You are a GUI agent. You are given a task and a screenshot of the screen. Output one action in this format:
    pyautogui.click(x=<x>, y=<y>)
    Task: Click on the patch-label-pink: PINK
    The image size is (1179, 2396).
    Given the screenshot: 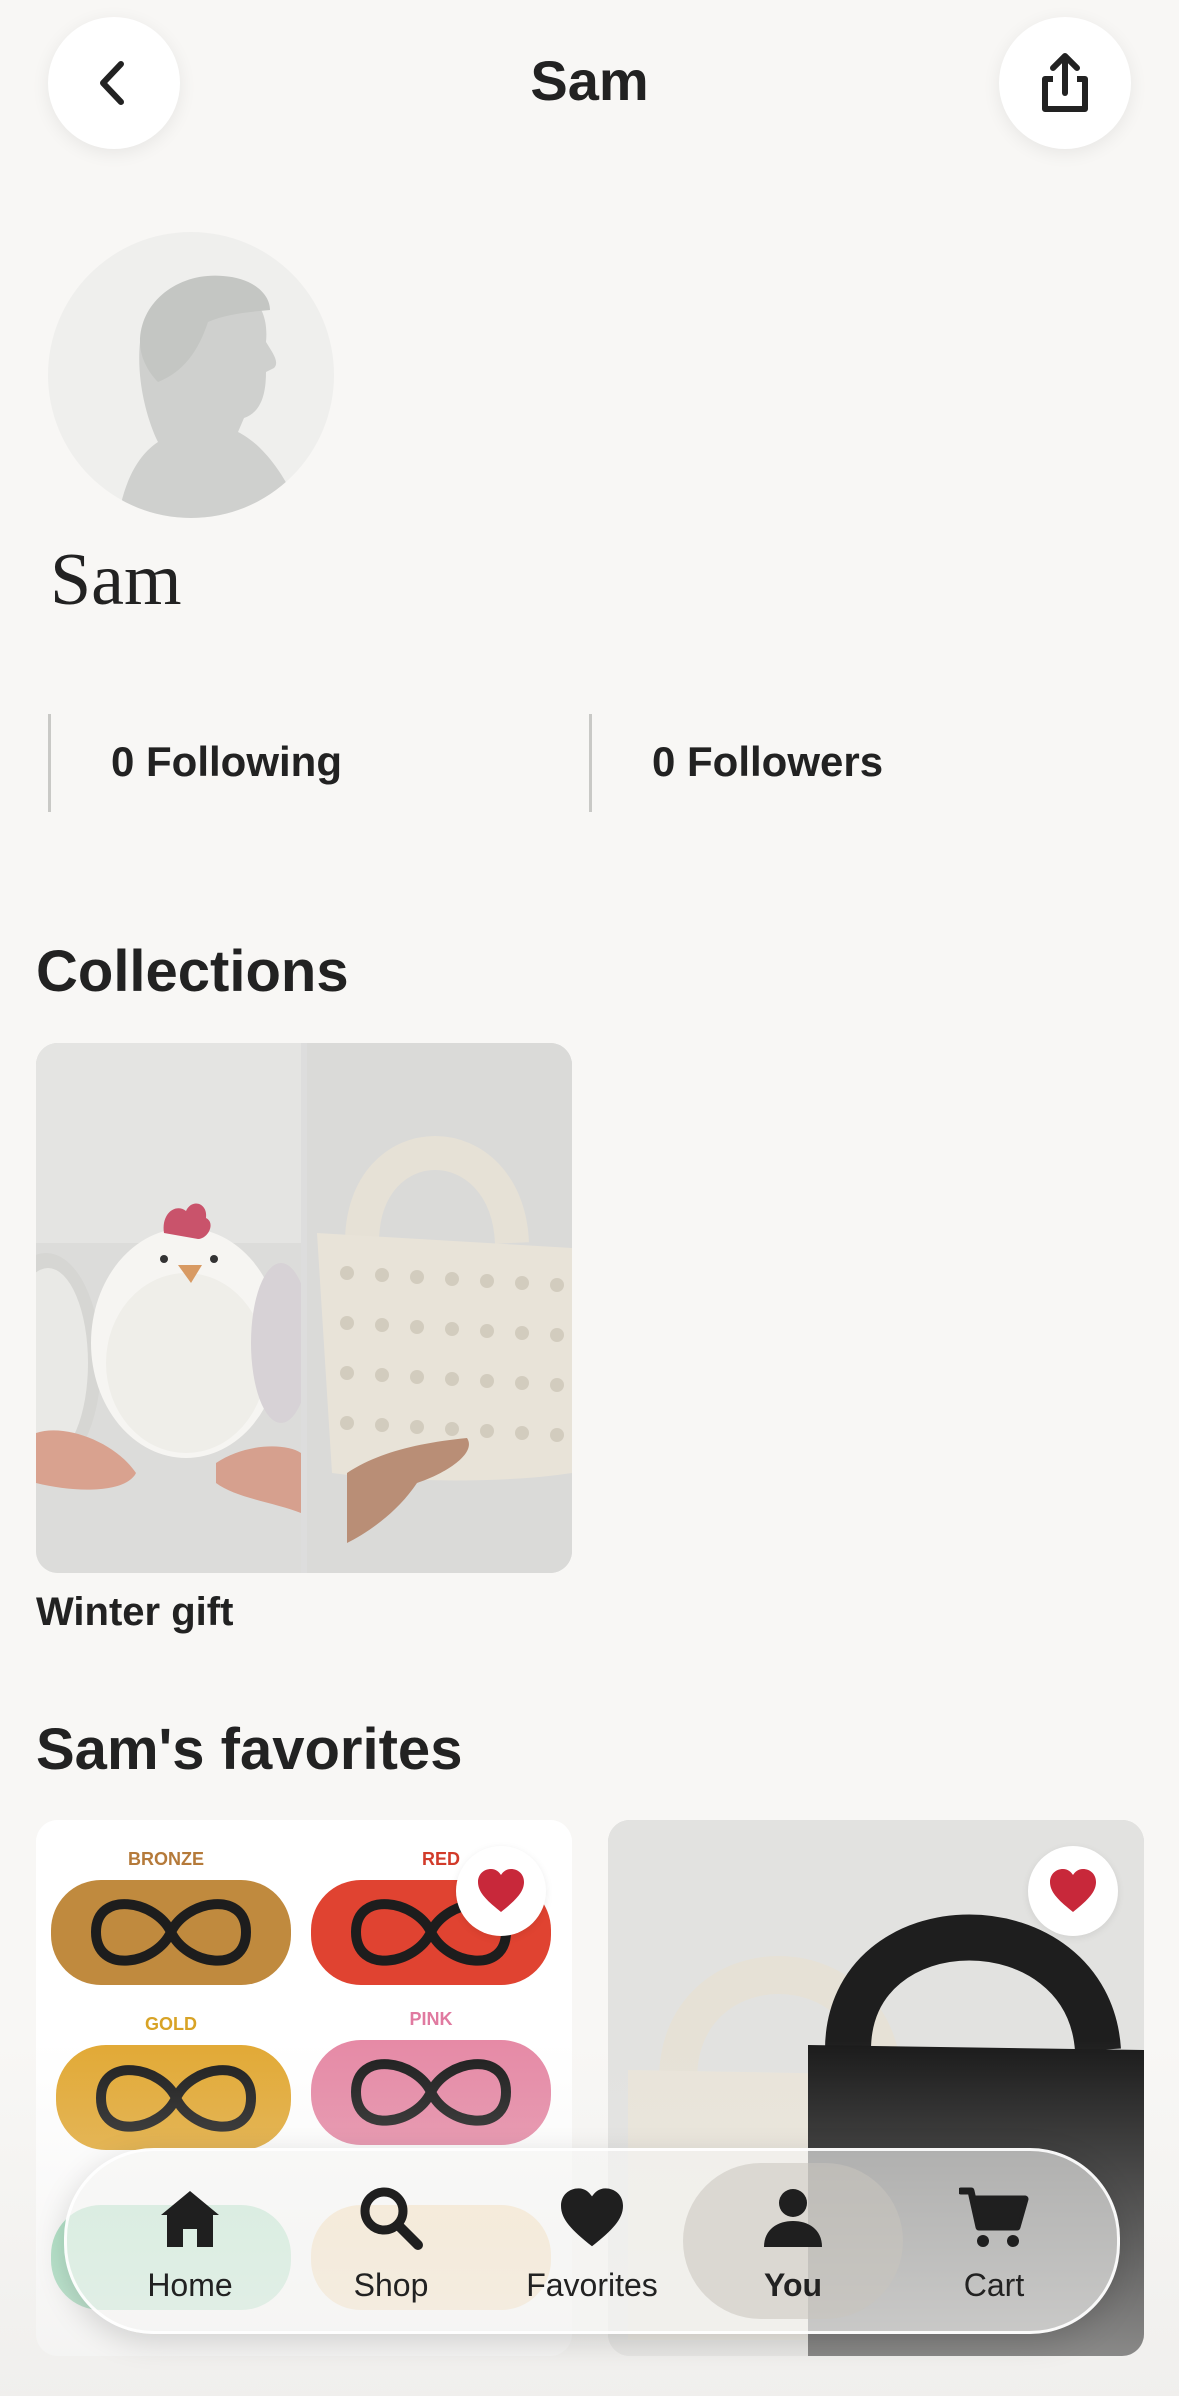 What is the action you would take?
    pyautogui.click(x=430, y=2019)
    